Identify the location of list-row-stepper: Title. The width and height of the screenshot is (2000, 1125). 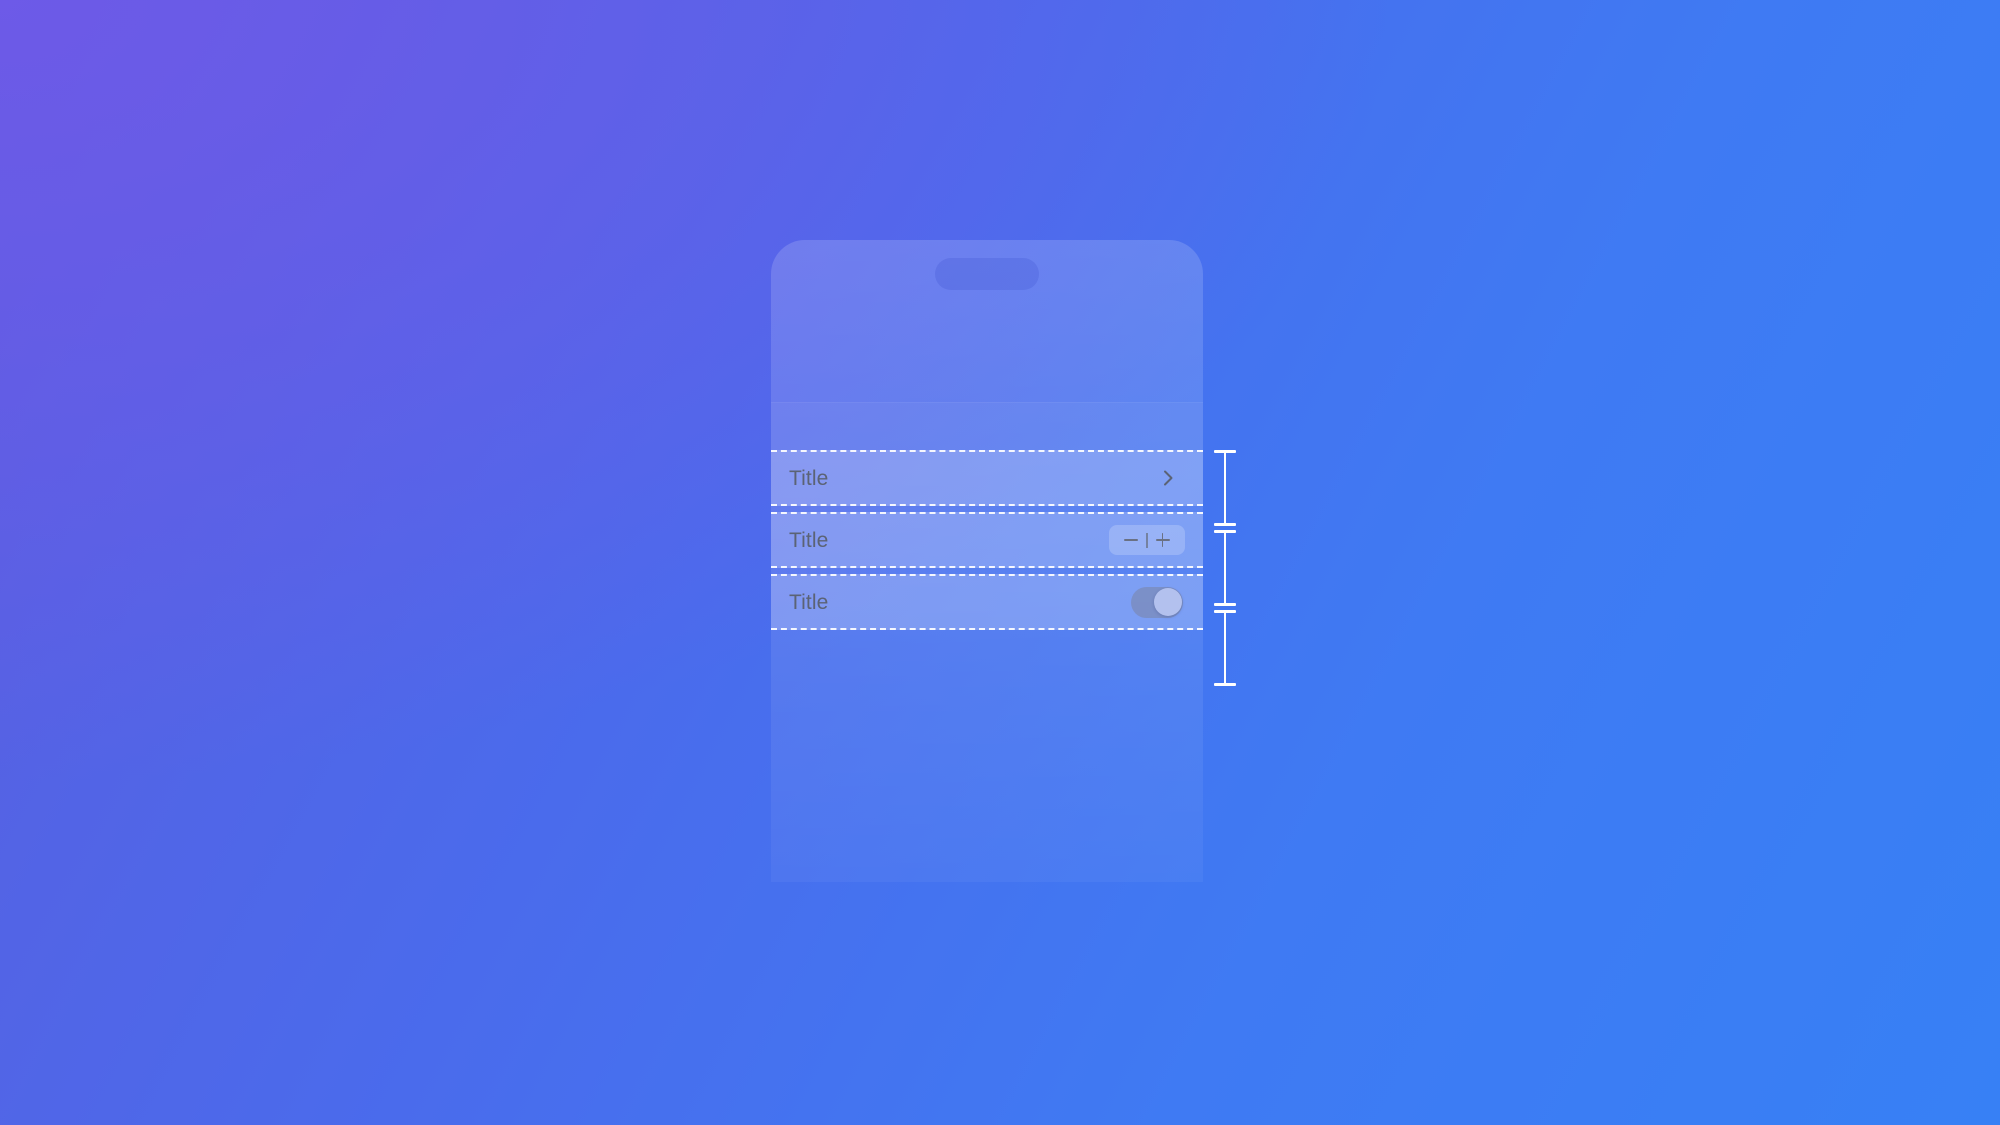
(987, 540).